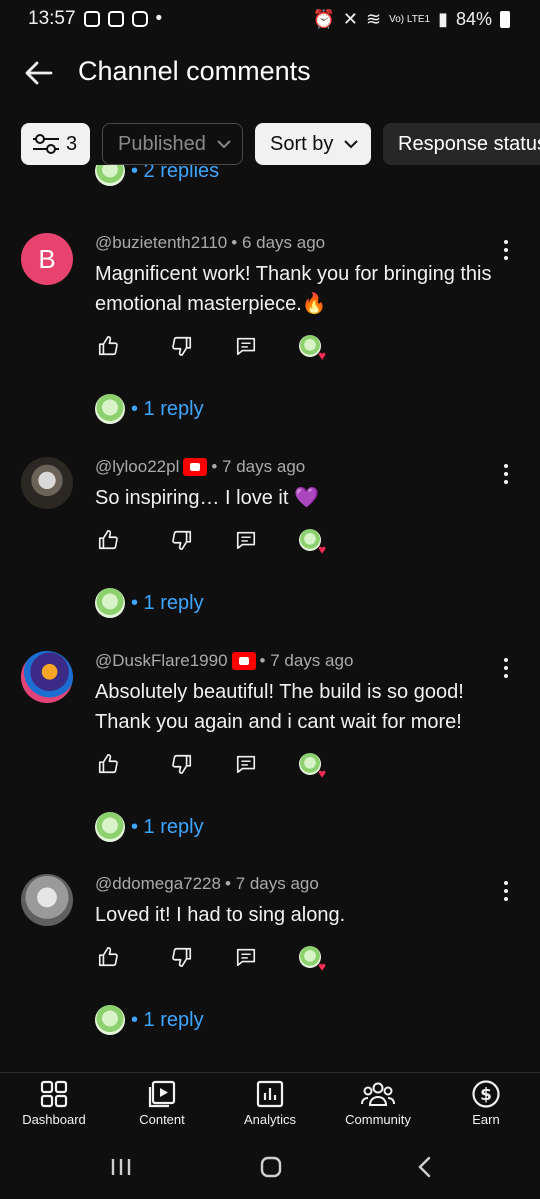  I want to click on nav-earn: $ Earn, so click(486, 1103).